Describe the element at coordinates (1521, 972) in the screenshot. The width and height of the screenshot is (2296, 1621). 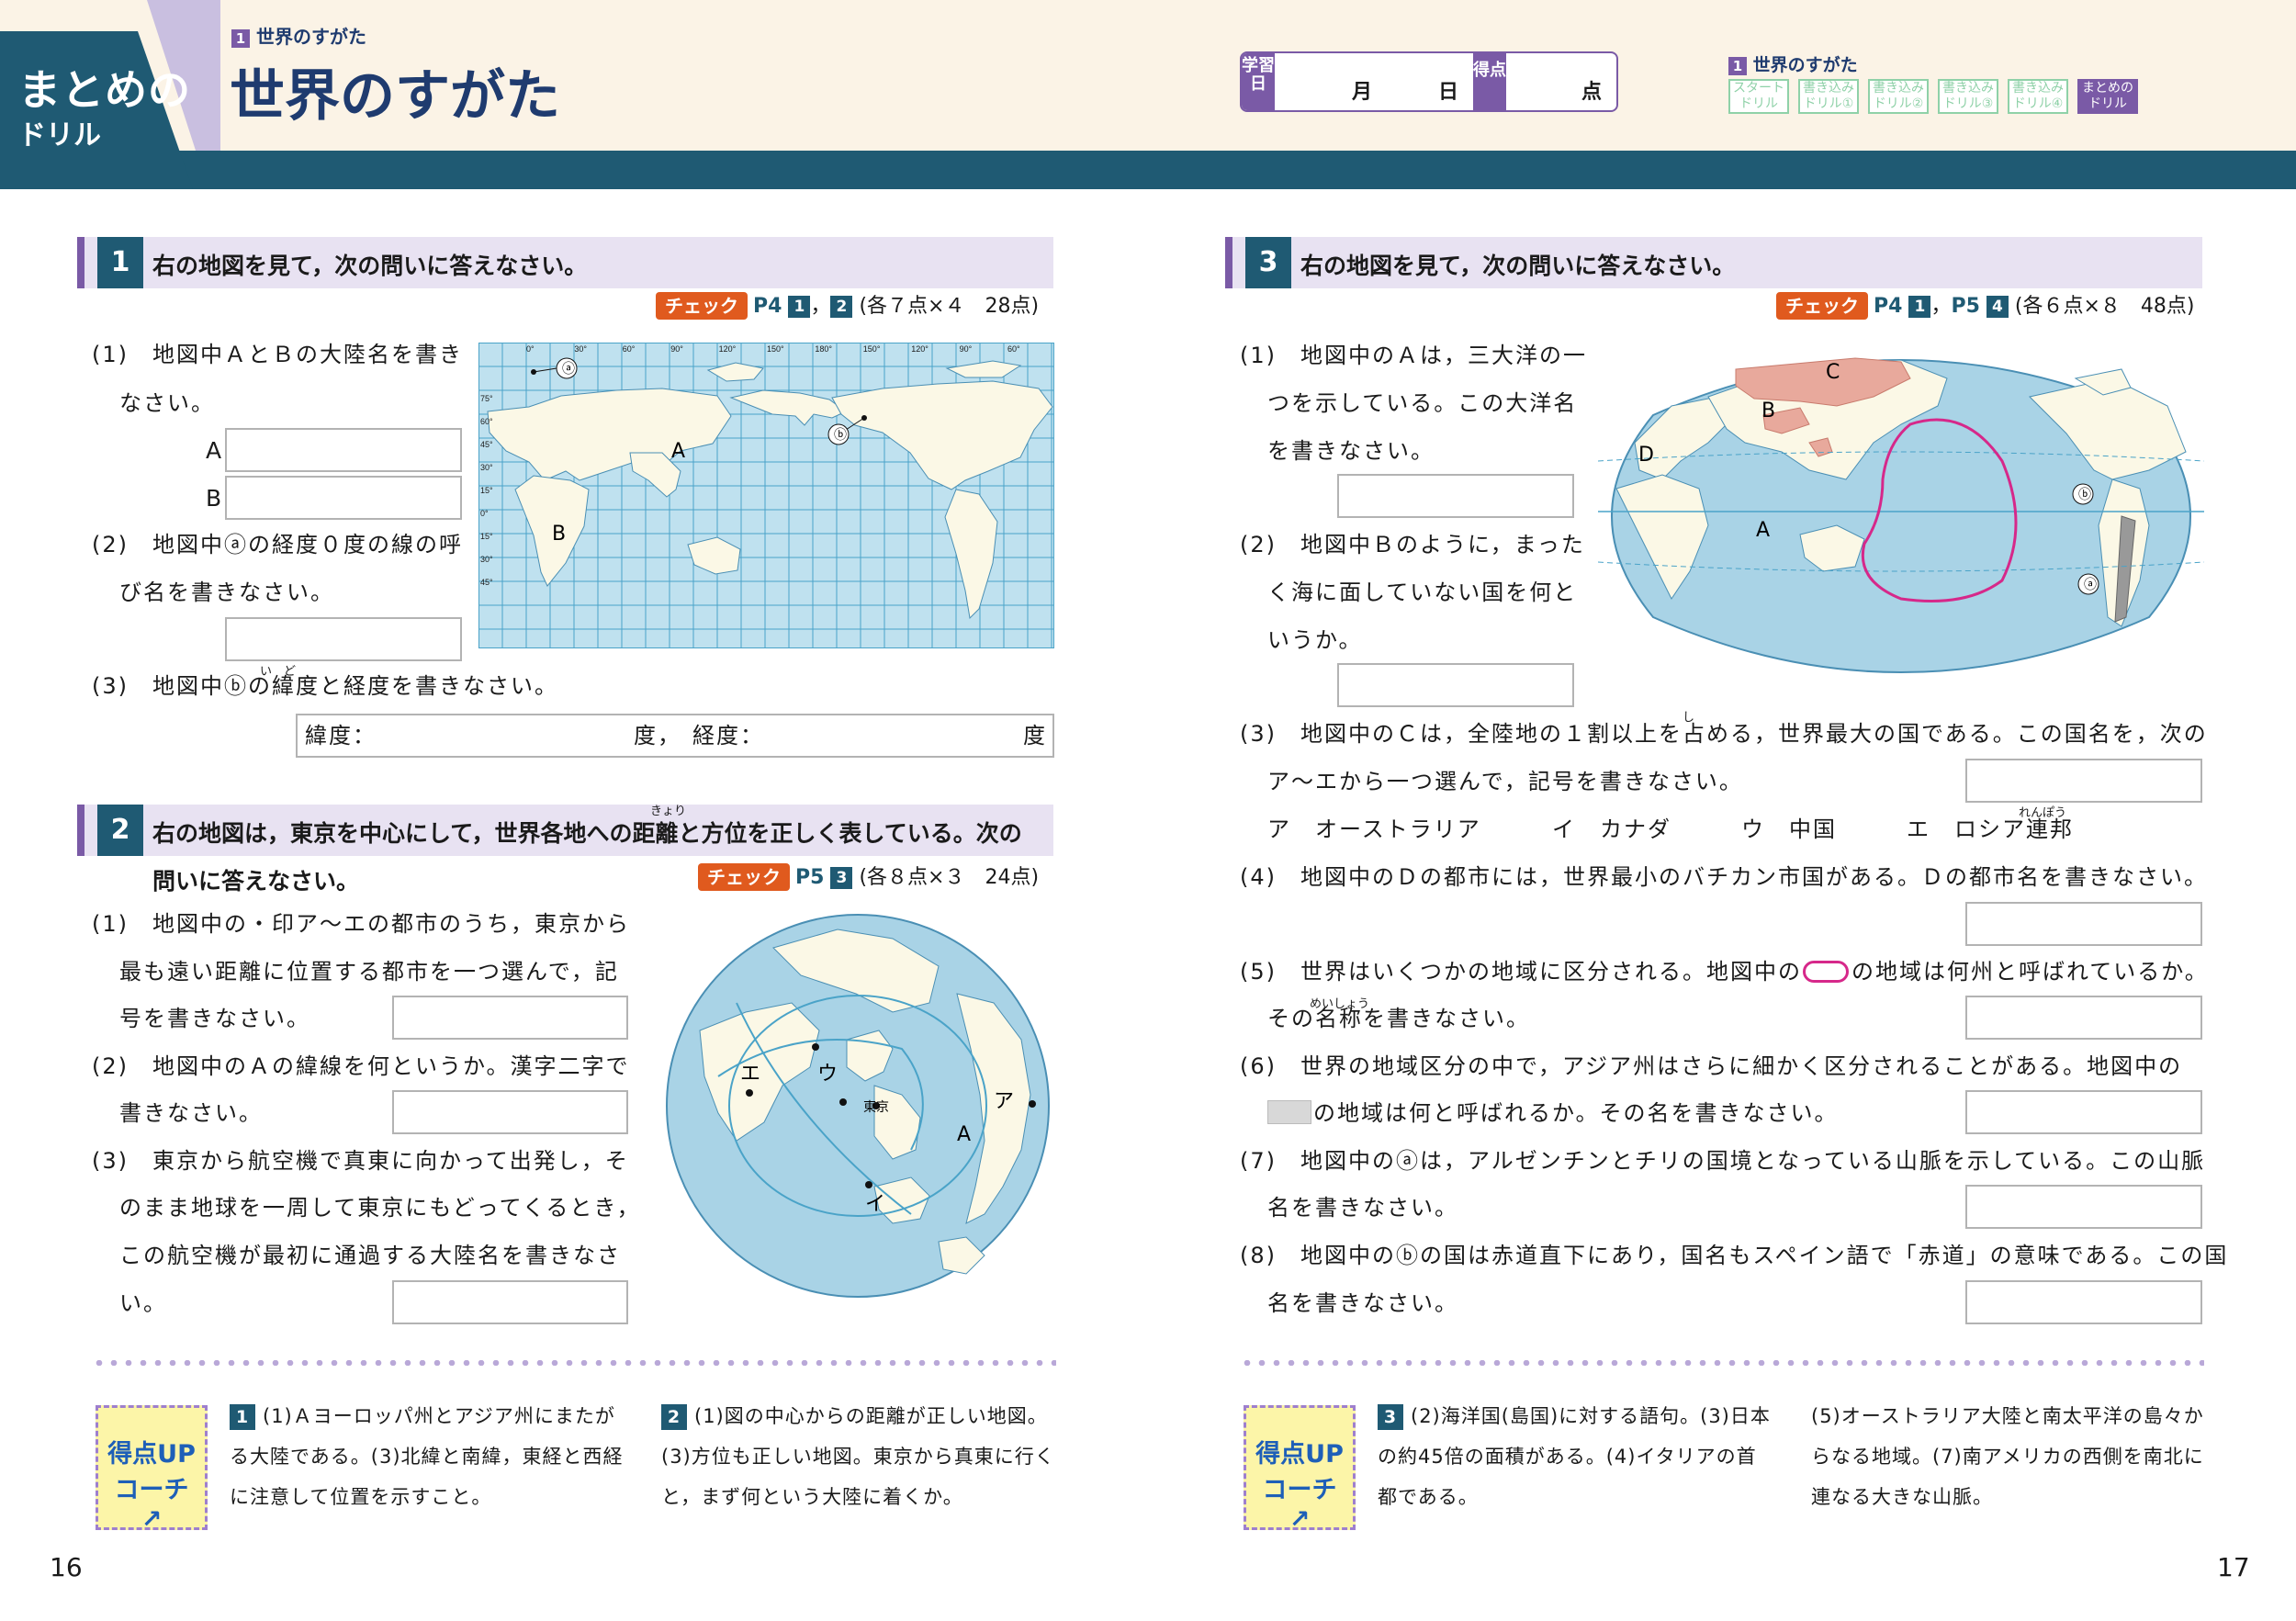
I see `q3-p5-line1a: (5) 世界はいくつかの地域に区分される。地図中の` at that location.